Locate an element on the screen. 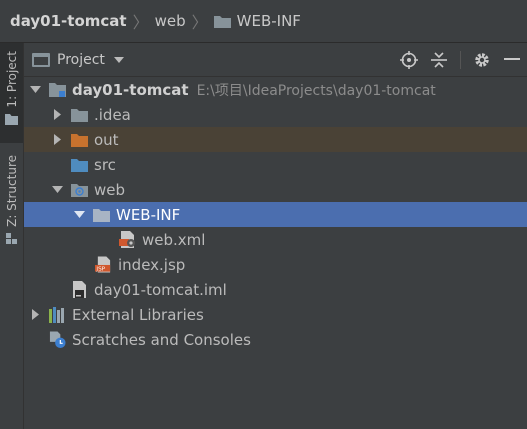 The width and height of the screenshot is (527, 429). tree-item-webxml: web.xml is located at coordinates (275, 239).